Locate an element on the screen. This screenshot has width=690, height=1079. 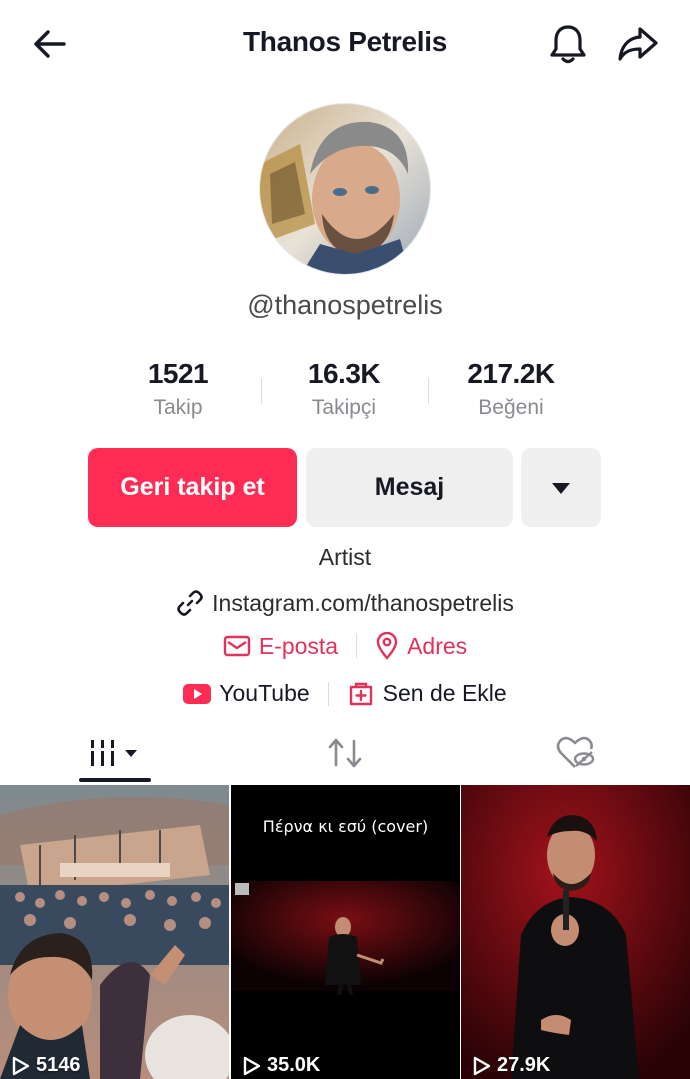
video-thumbnail: Πέρνα κι εσύ (cover) 35.0K is located at coordinates (345, 932).